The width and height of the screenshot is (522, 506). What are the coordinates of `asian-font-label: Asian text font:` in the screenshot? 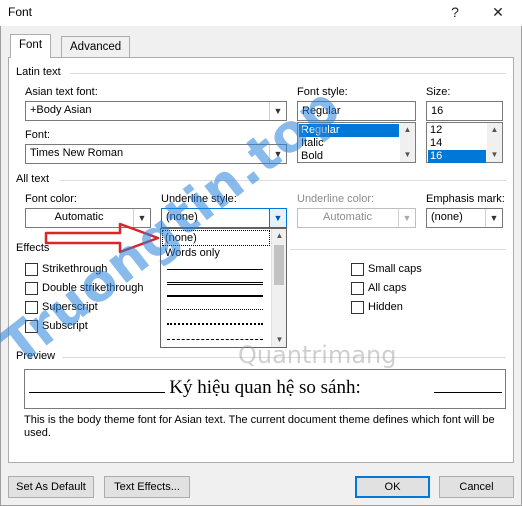 It's located at (61, 92).